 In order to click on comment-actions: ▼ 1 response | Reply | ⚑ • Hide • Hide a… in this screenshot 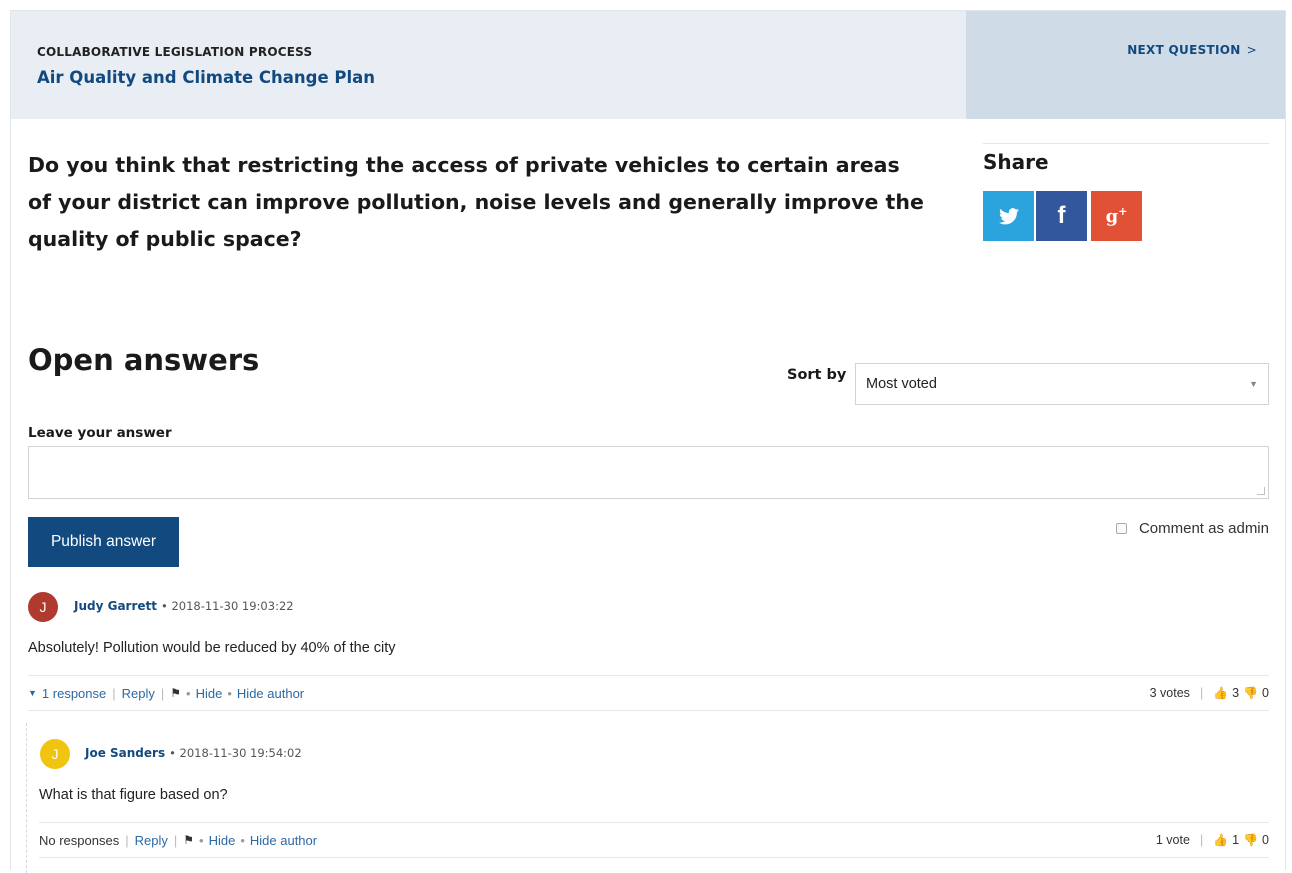, I will do `click(648, 693)`.